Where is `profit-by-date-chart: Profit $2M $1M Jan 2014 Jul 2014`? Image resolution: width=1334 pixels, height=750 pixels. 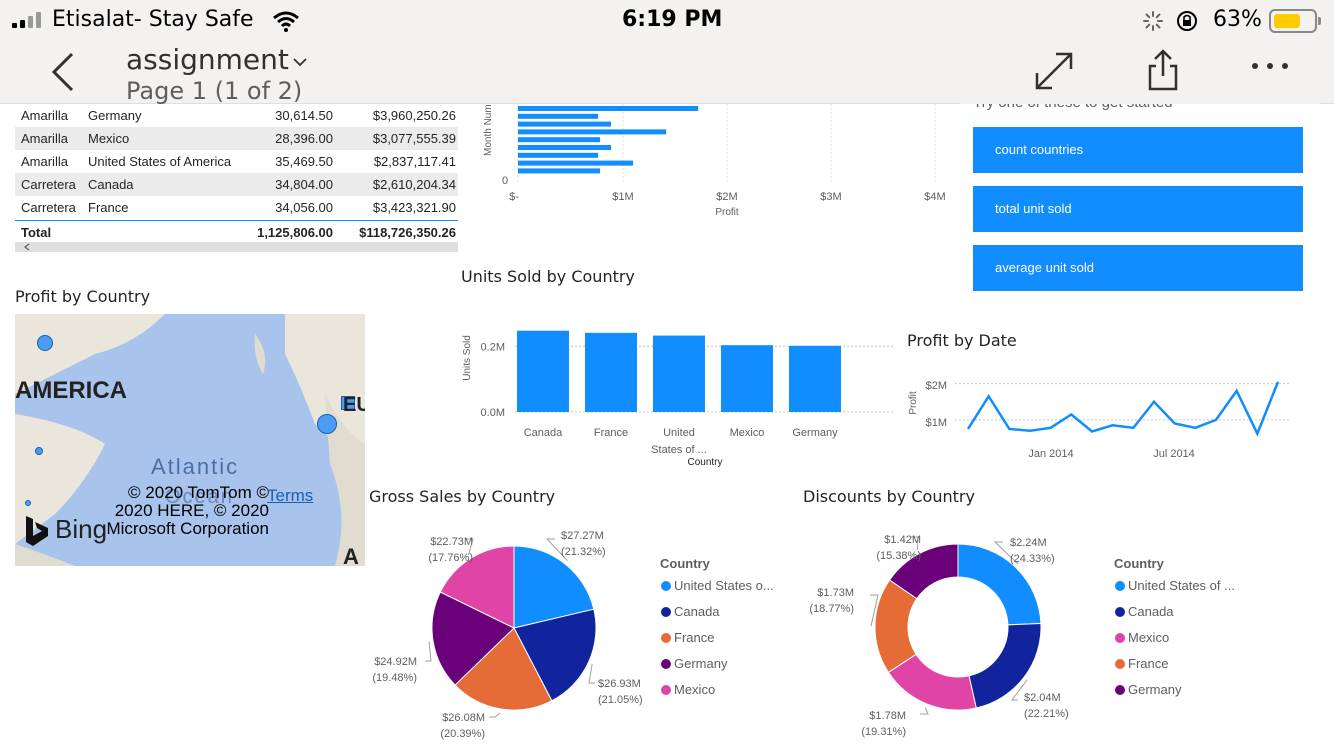 profit-by-date-chart: Profit $2M $1M Jan 2014 Jul 2014 is located at coordinates (1099, 420).